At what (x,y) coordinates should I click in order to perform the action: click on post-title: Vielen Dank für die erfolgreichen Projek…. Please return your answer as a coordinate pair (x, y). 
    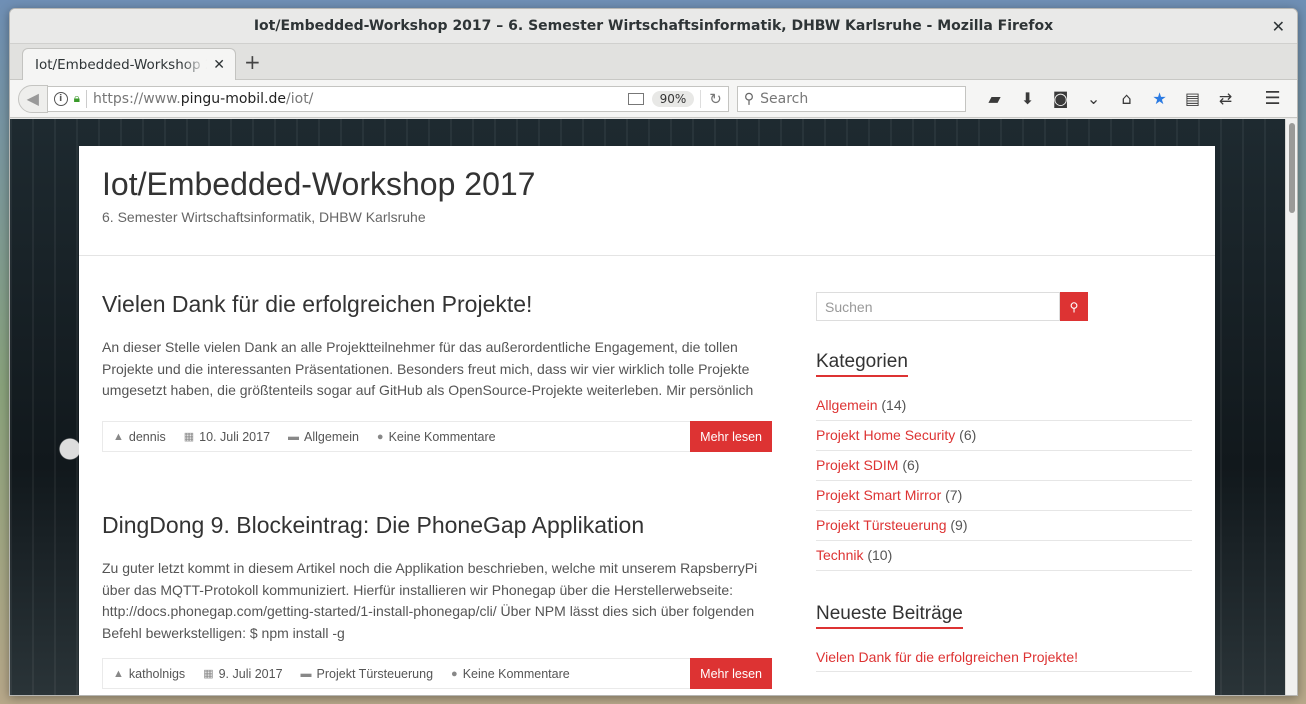
    Looking at the image, I should click on (437, 304).